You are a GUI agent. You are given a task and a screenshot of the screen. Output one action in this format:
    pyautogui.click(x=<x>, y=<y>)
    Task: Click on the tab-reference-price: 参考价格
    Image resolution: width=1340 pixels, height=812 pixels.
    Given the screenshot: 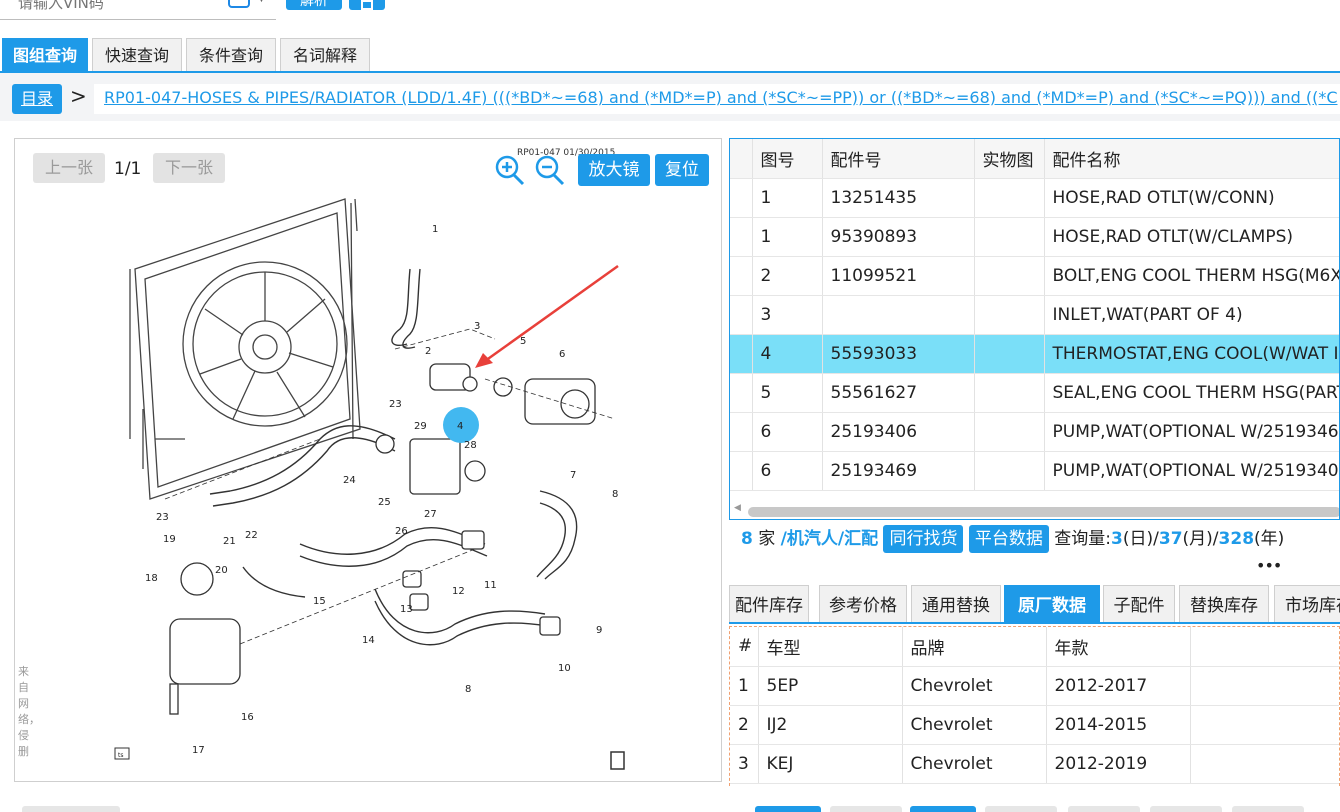 What is the action you would take?
    pyautogui.click(x=863, y=604)
    